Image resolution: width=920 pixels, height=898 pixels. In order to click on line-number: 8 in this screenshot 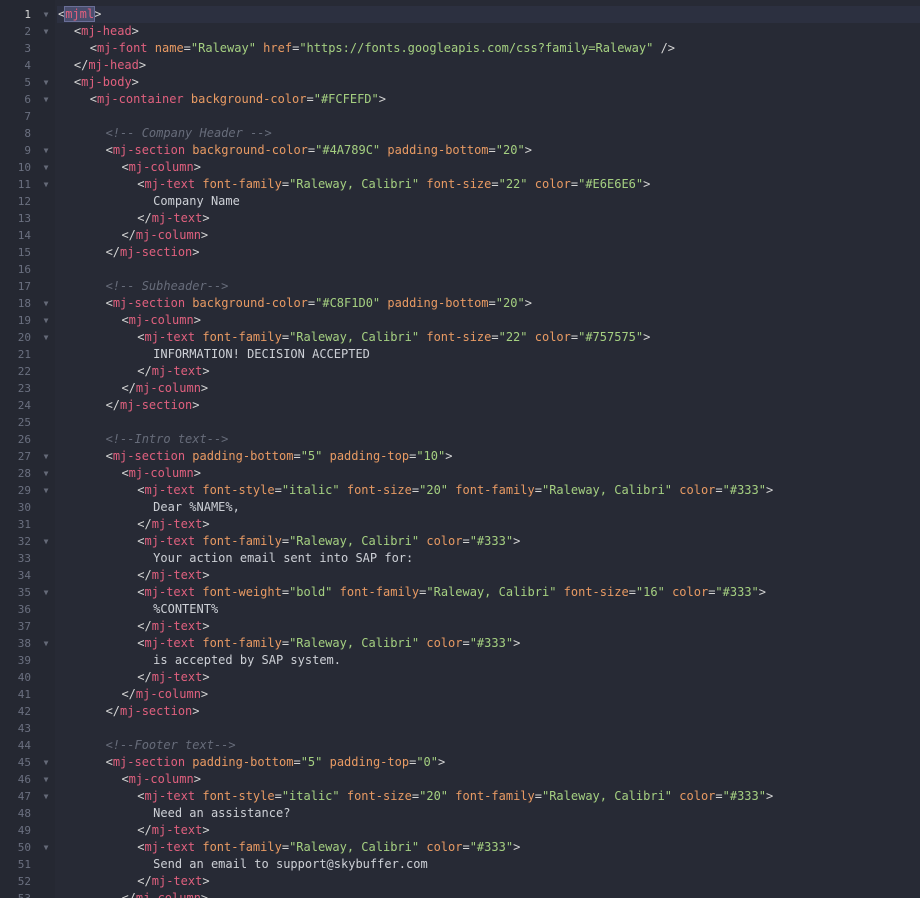, I will do `click(27, 133)`.